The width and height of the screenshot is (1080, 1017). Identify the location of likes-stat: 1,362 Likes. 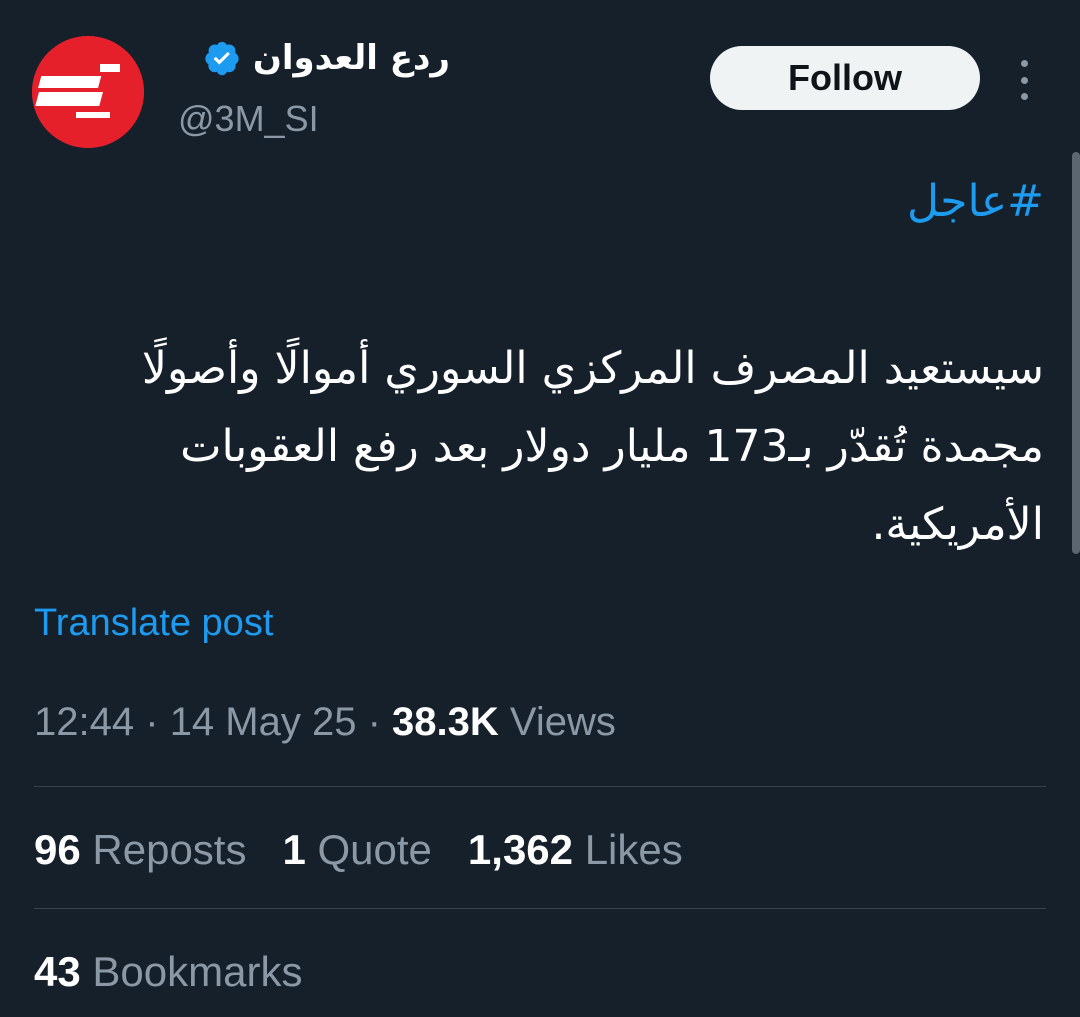
(575, 850).